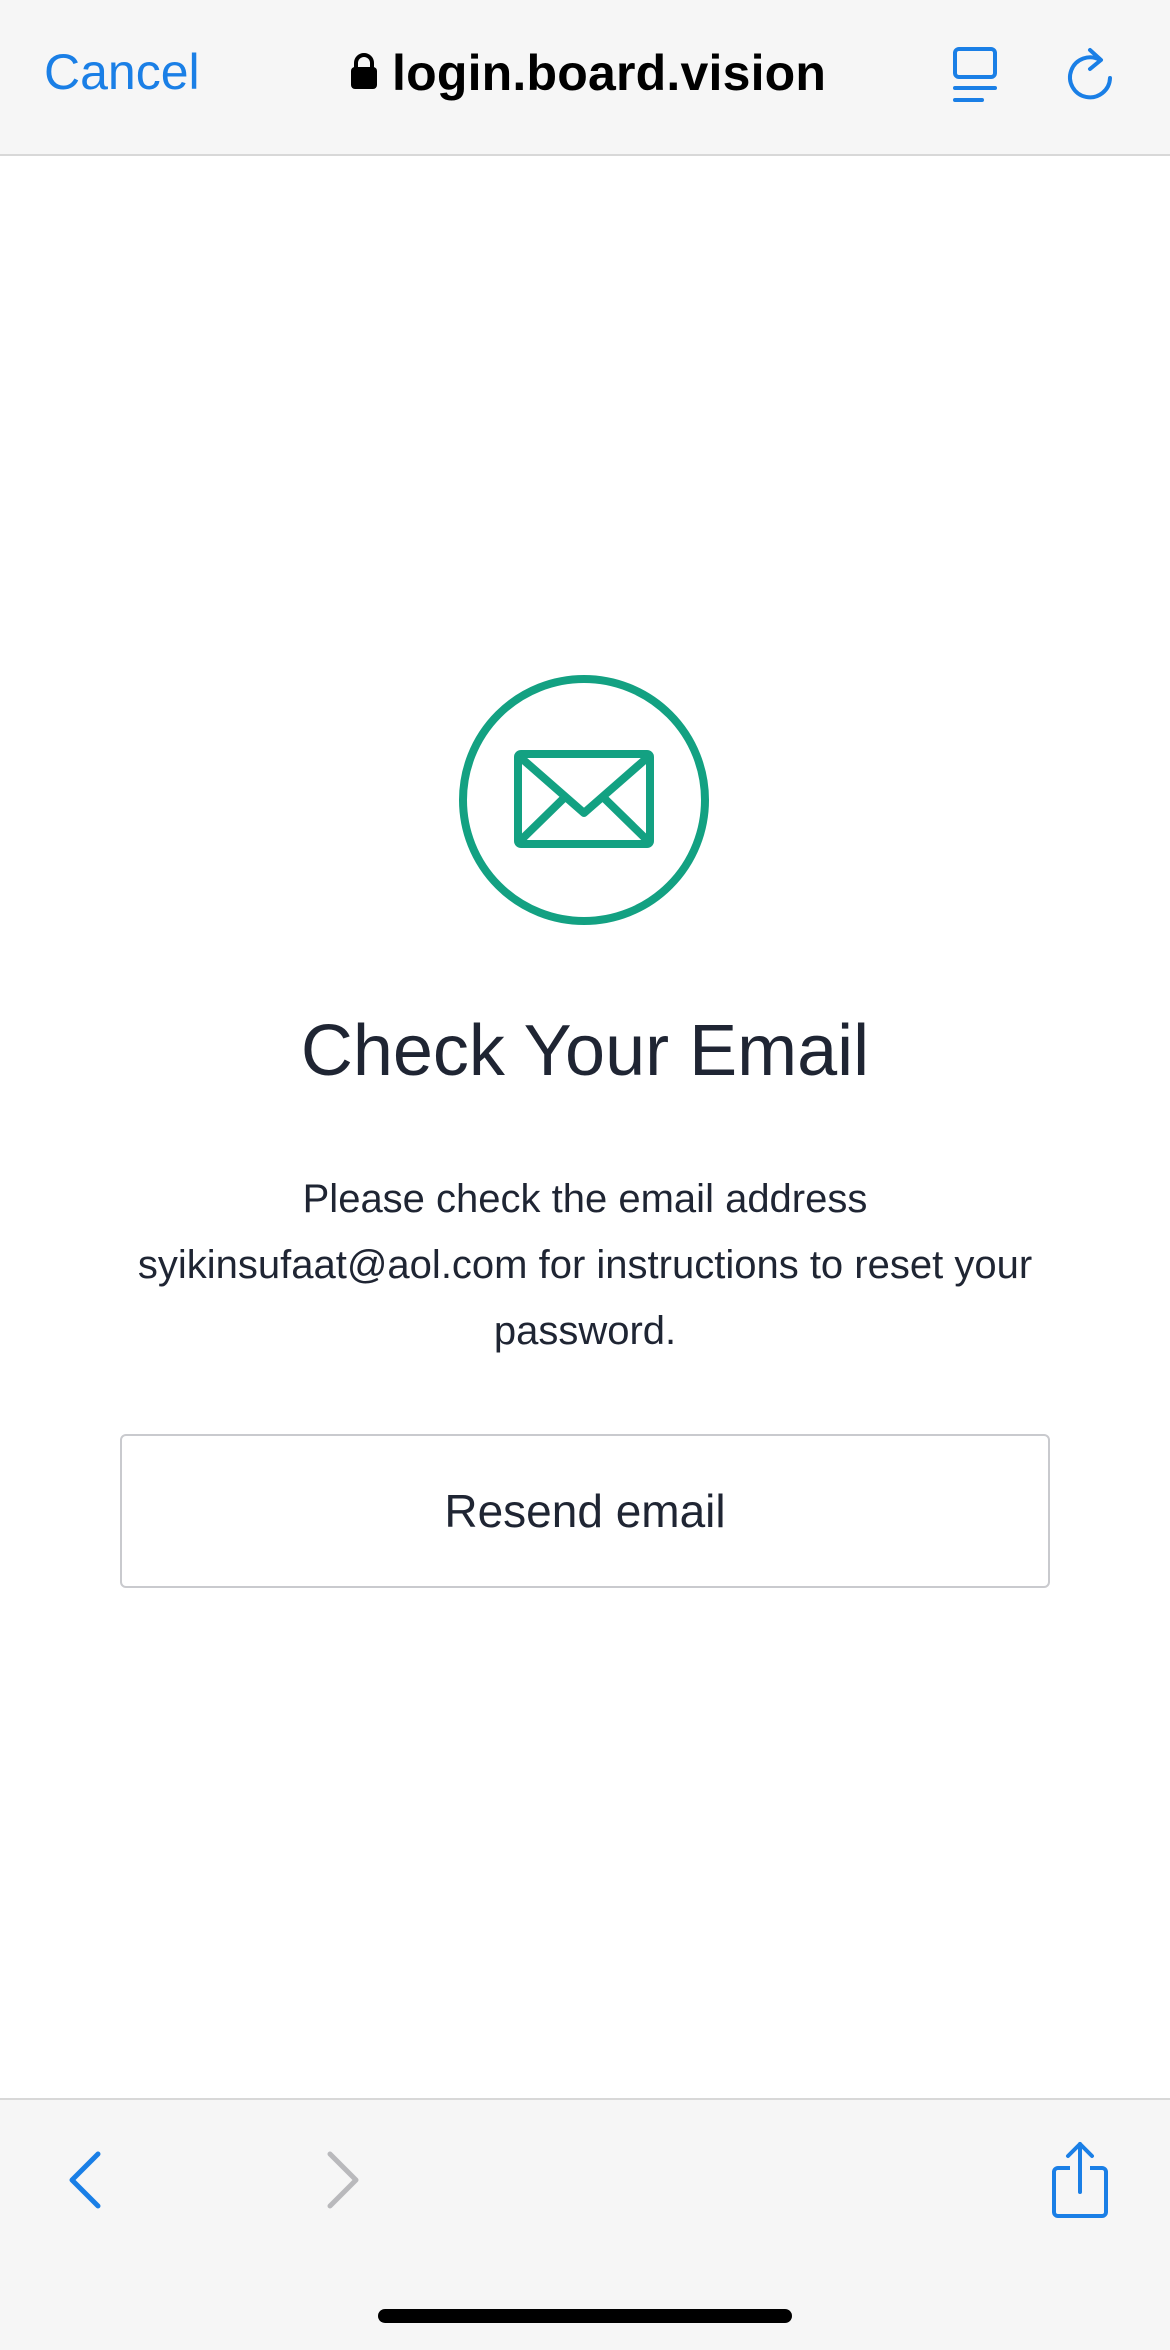 The image size is (1170, 2350). I want to click on reload-icon, so click(1090, 75).